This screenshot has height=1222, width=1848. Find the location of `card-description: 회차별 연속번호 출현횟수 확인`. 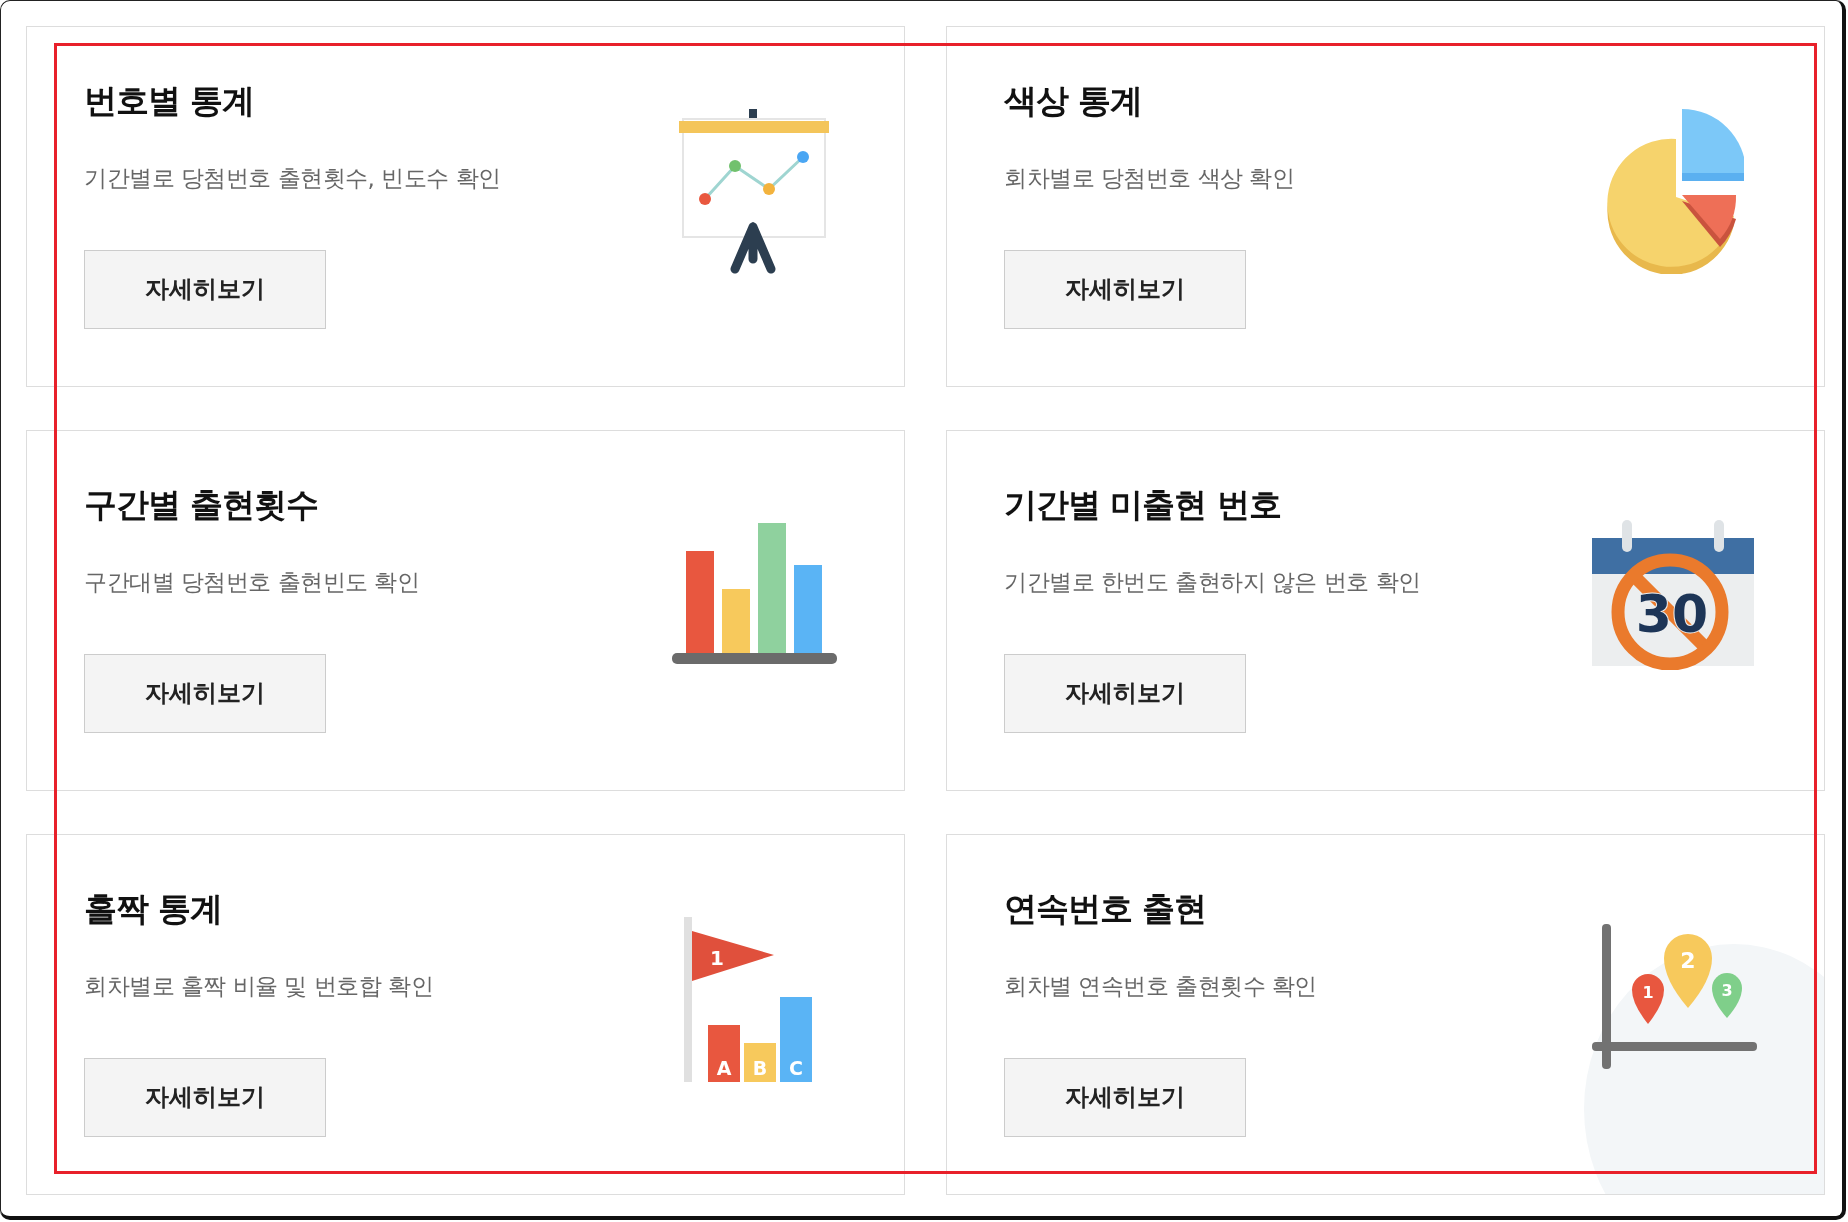

card-description: 회차별 연속번호 출현횟수 확인 is located at coordinates (1160, 986).